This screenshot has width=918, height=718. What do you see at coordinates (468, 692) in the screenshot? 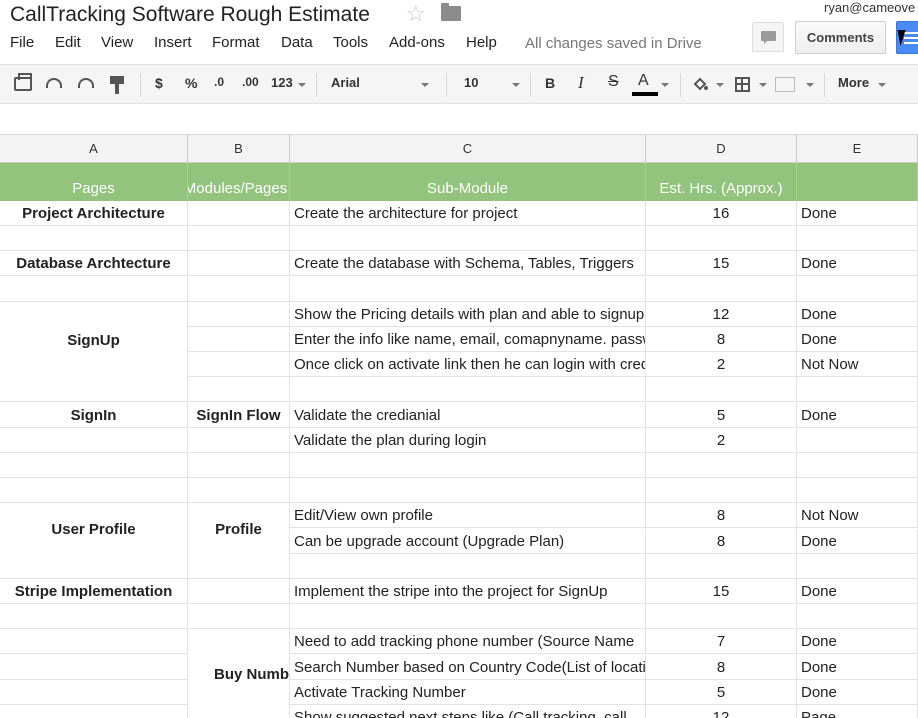
I see `cell-c: Activate Tracking Number` at bounding box center [468, 692].